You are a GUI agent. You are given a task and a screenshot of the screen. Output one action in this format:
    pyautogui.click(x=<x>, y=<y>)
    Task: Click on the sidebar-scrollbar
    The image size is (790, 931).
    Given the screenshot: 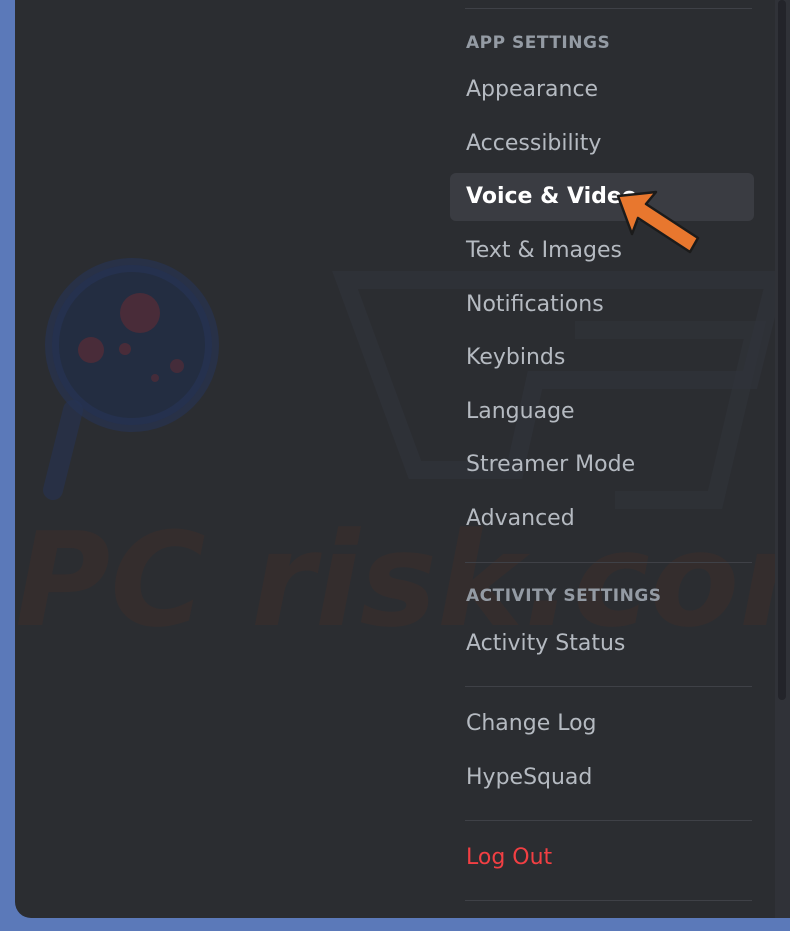 What is the action you would take?
    pyautogui.click(x=782, y=350)
    